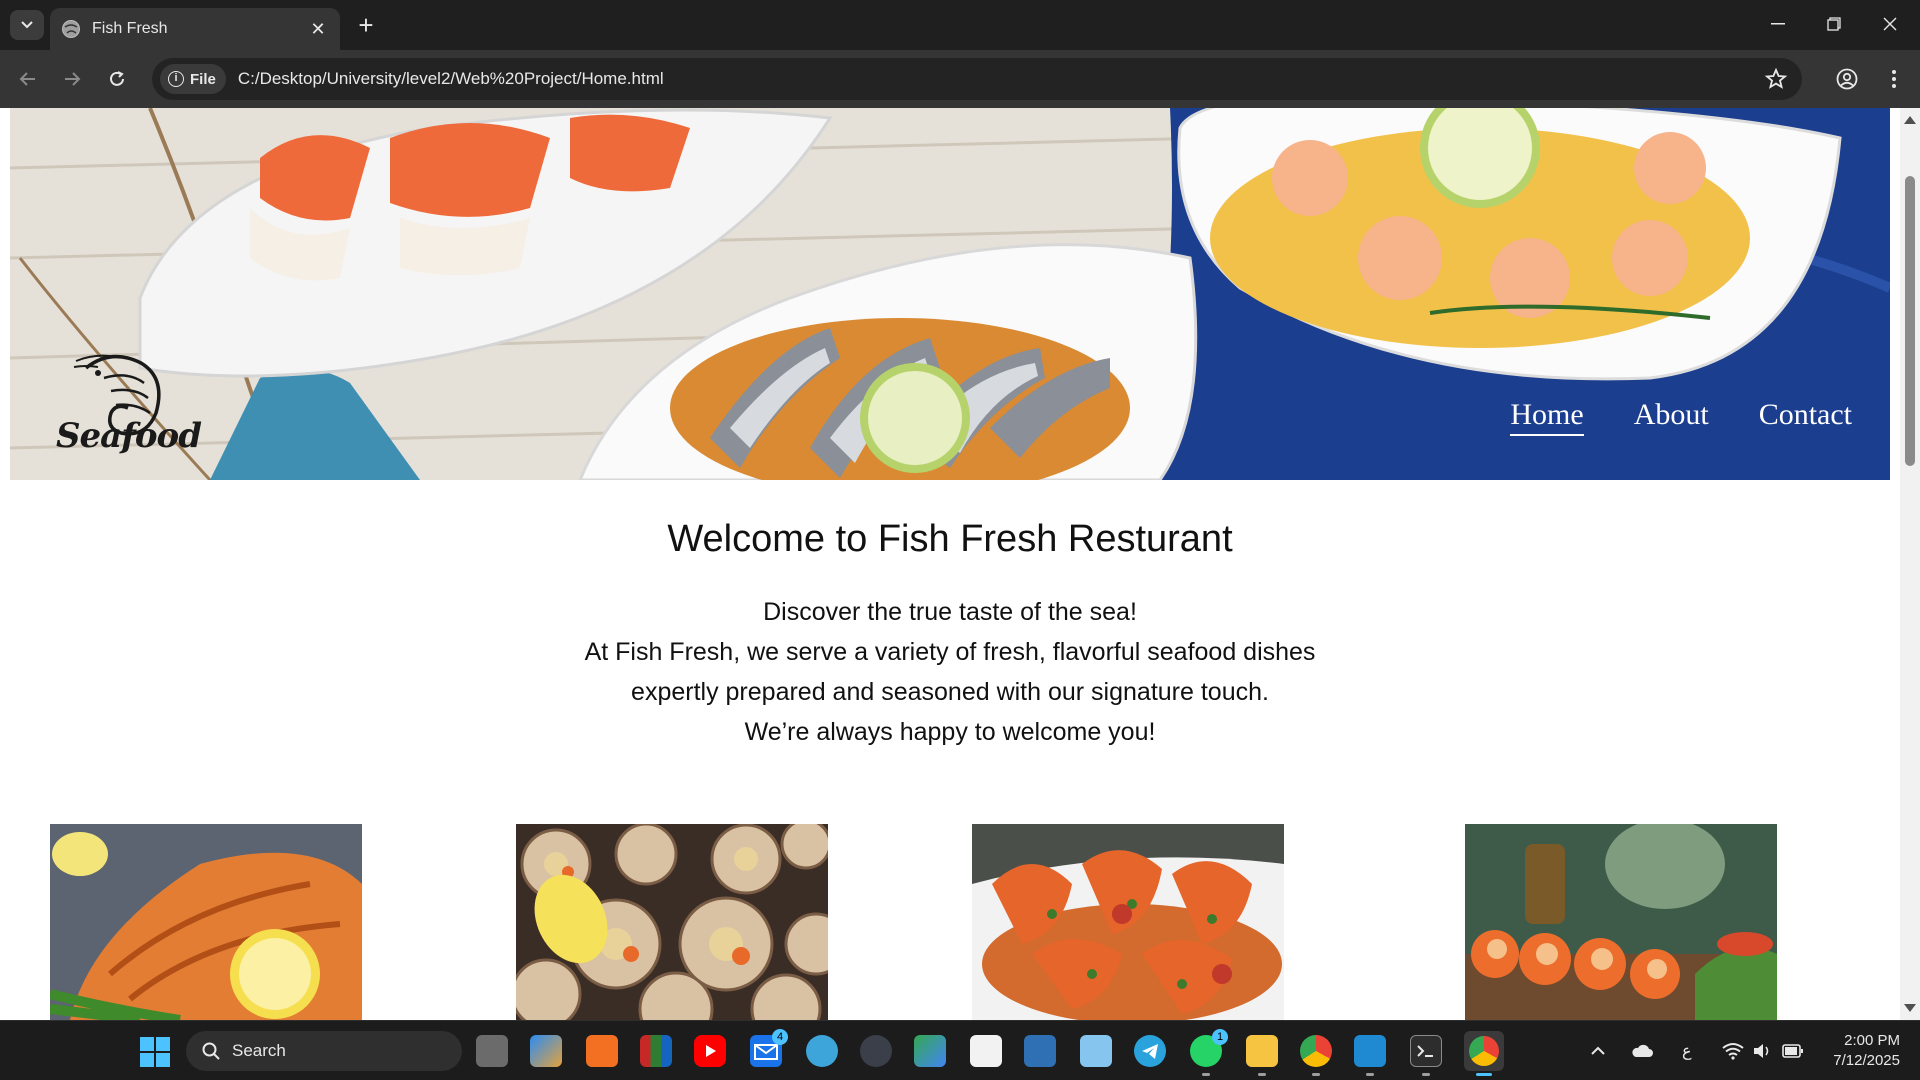 The width and height of the screenshot is (1920, 1080). I want to click on restore-button, so click(1834, 24).